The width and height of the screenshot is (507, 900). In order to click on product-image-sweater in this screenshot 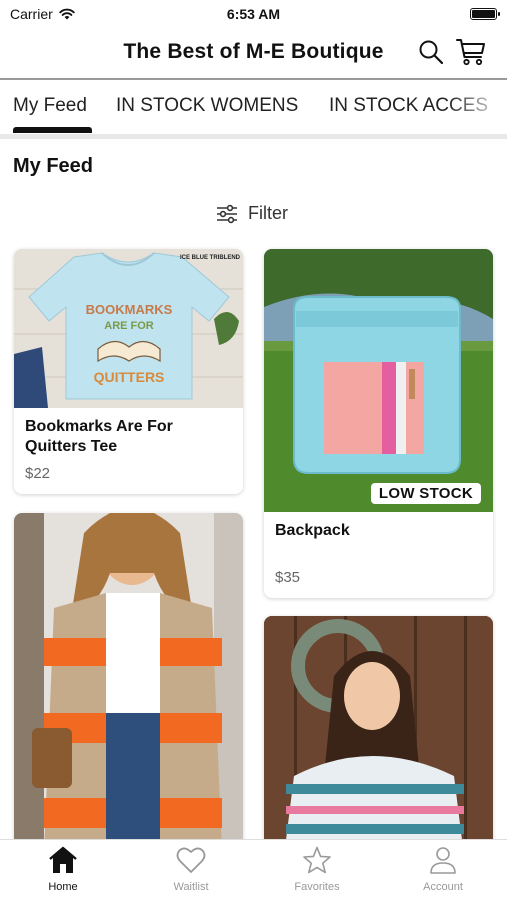, I will do `click(378, 736)`.